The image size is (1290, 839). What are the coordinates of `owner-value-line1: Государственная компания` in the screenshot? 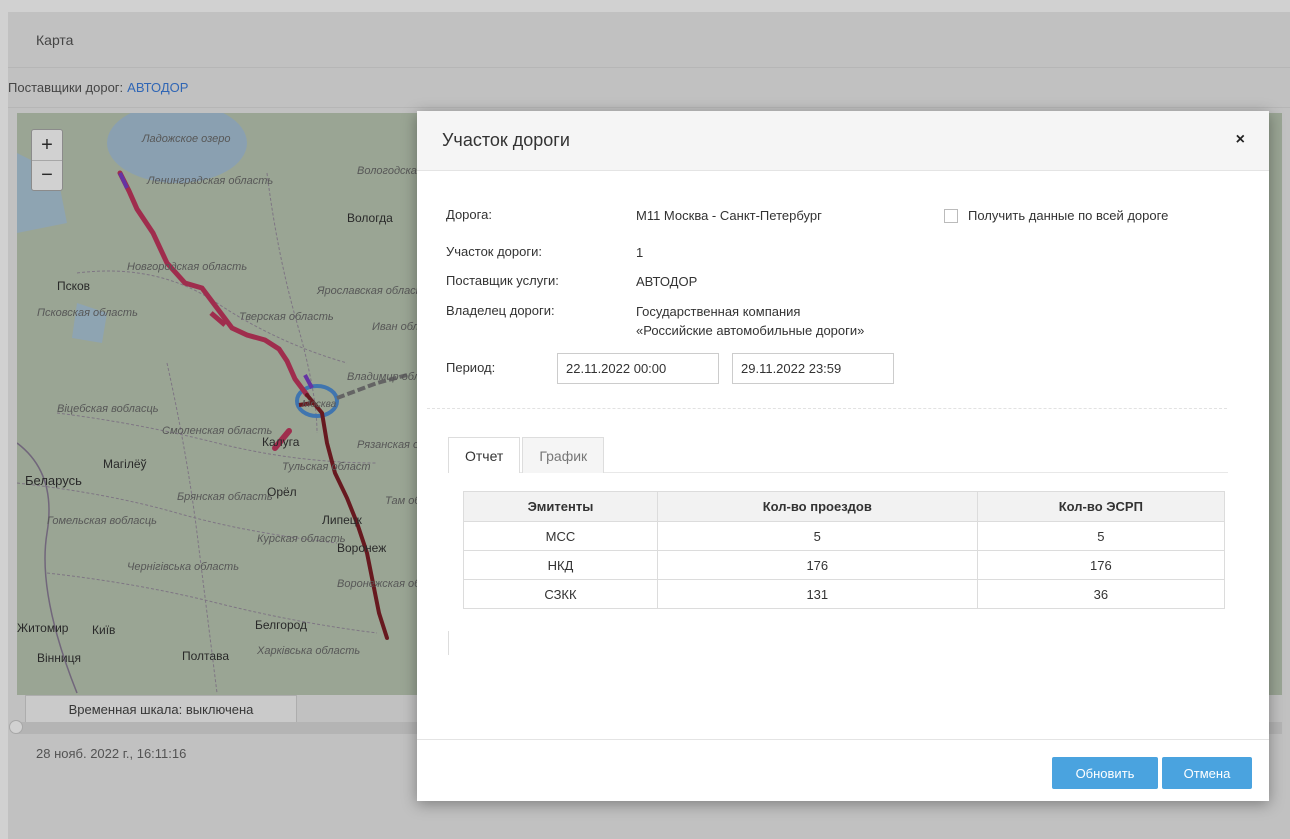 It's located at (718, 311).